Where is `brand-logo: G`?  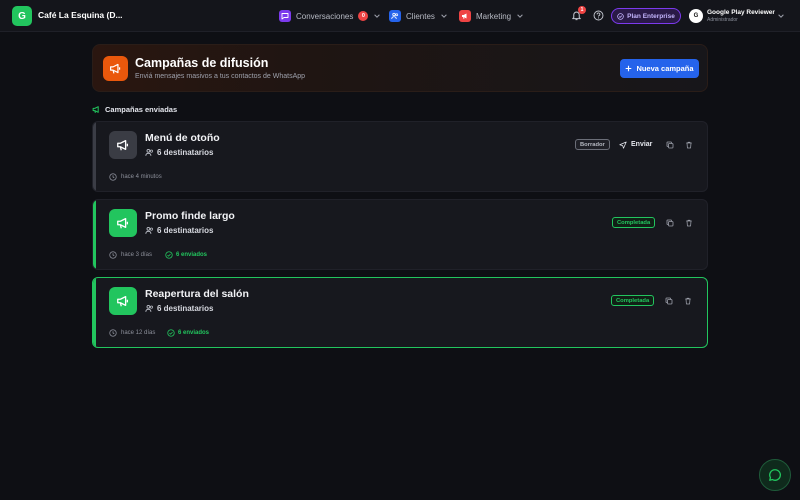 brand-logo: G is located at coordinates (22, 16).